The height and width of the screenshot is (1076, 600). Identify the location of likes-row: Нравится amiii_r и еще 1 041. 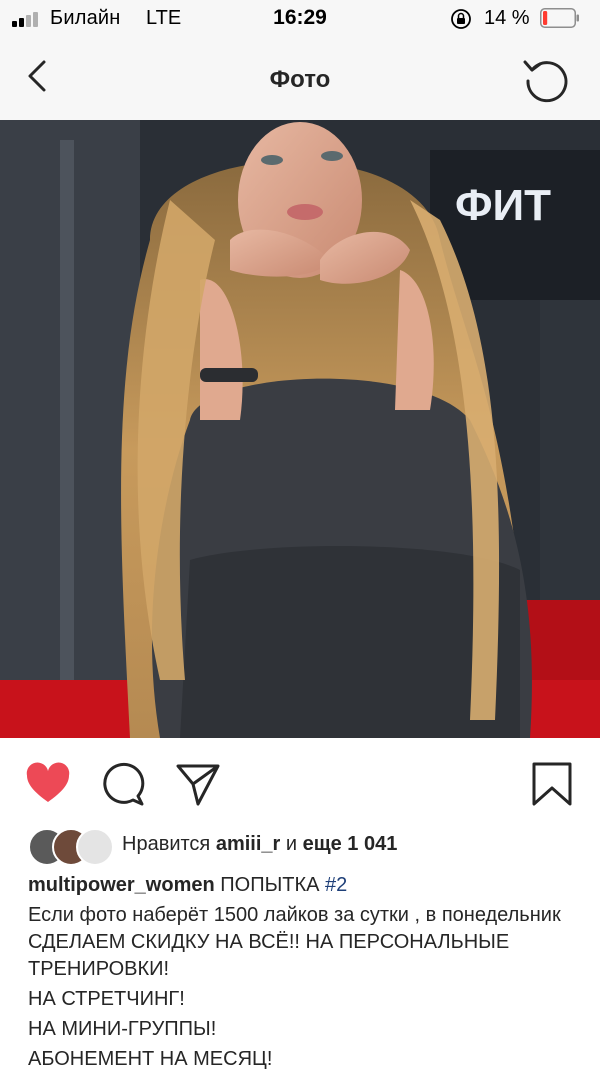
(308, 846).